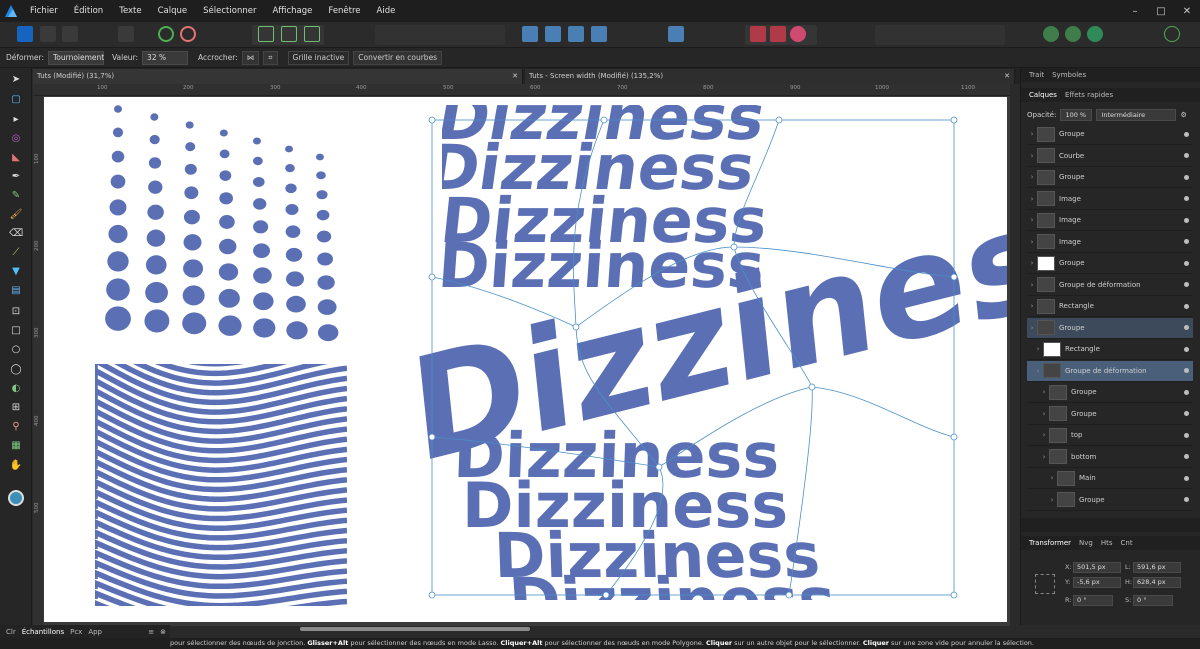 The image size is (1200, 649). What do you see at coordinates (151, 632) in the screenshot?
I see `panel-menu-icon: ≡` at bounding box center [151, 632].